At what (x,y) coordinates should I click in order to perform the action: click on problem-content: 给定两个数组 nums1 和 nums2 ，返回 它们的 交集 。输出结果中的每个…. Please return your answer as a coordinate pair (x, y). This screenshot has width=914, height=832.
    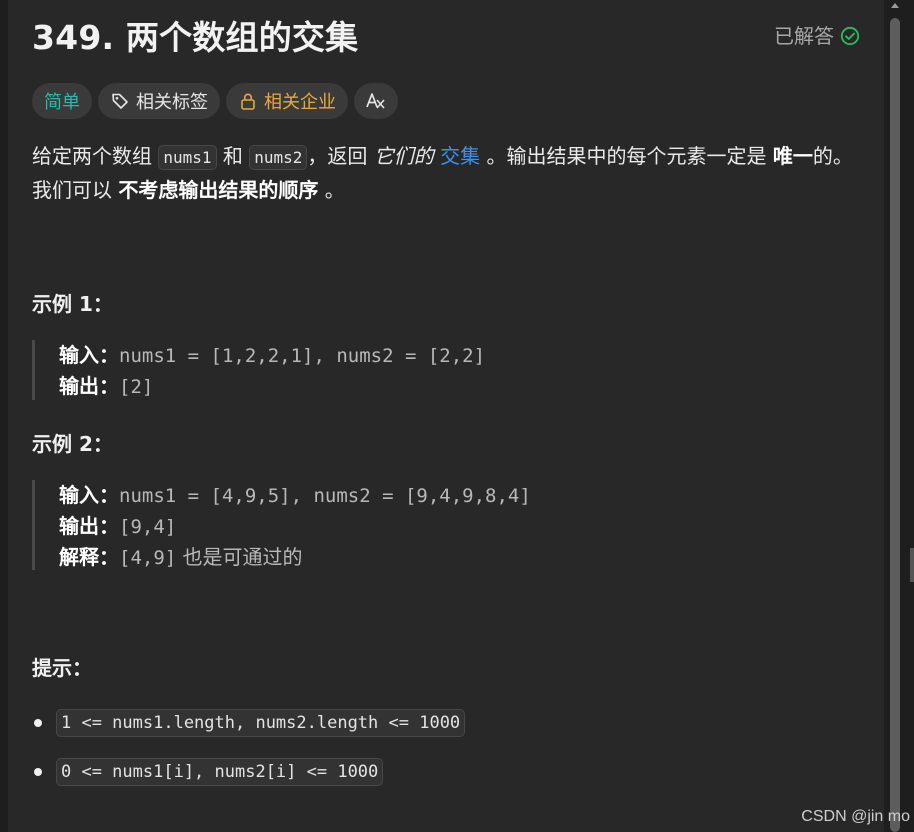
    Looking at the image, I should click on (447, 173).